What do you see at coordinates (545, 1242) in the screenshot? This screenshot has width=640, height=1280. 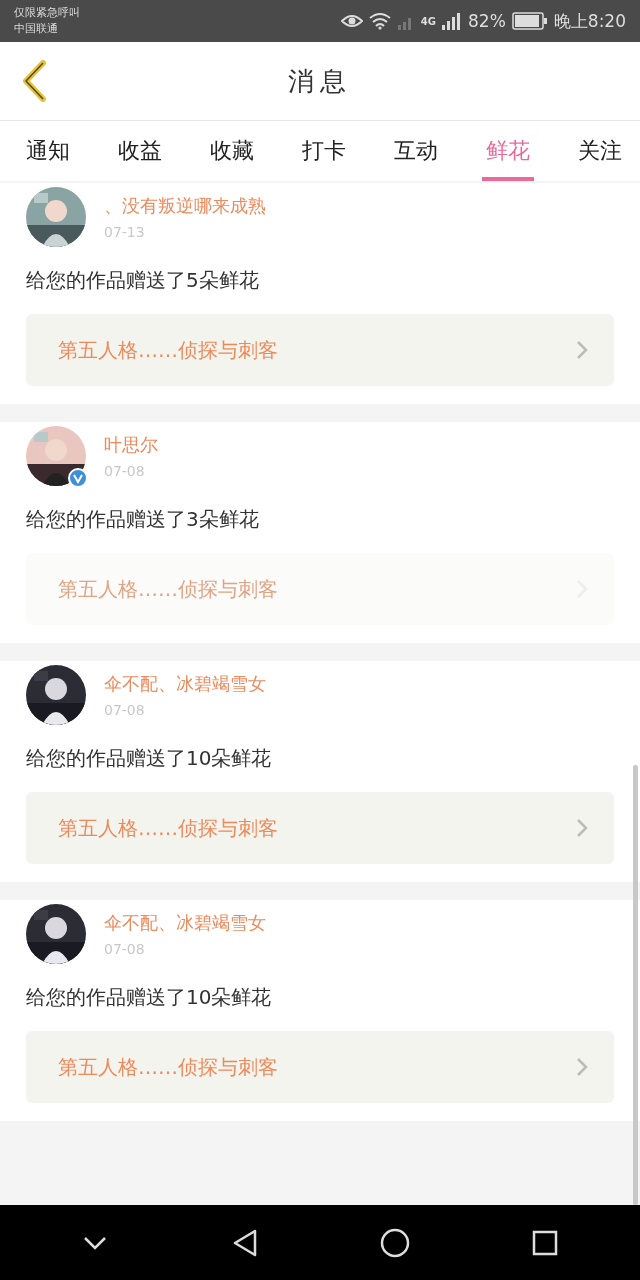 I see `square-recents-icon` at bounding box center [545, 1242].